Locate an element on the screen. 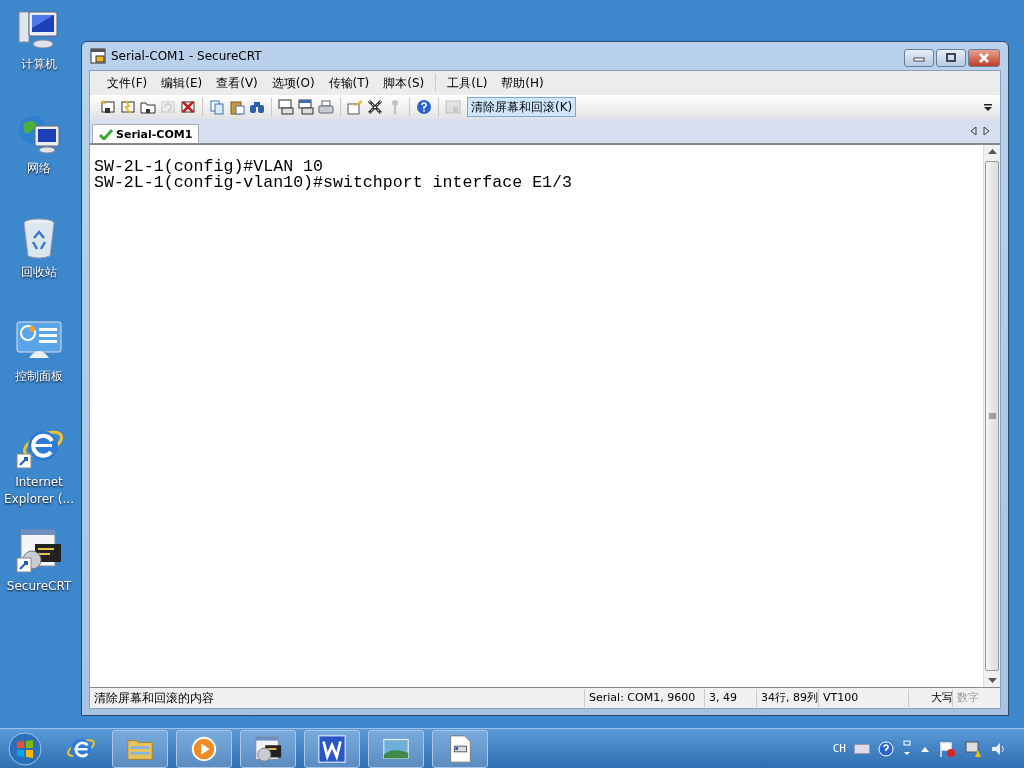 The image size is (1024, 768). menu-item: 脚本(S) is located at coordinates (404, 83).